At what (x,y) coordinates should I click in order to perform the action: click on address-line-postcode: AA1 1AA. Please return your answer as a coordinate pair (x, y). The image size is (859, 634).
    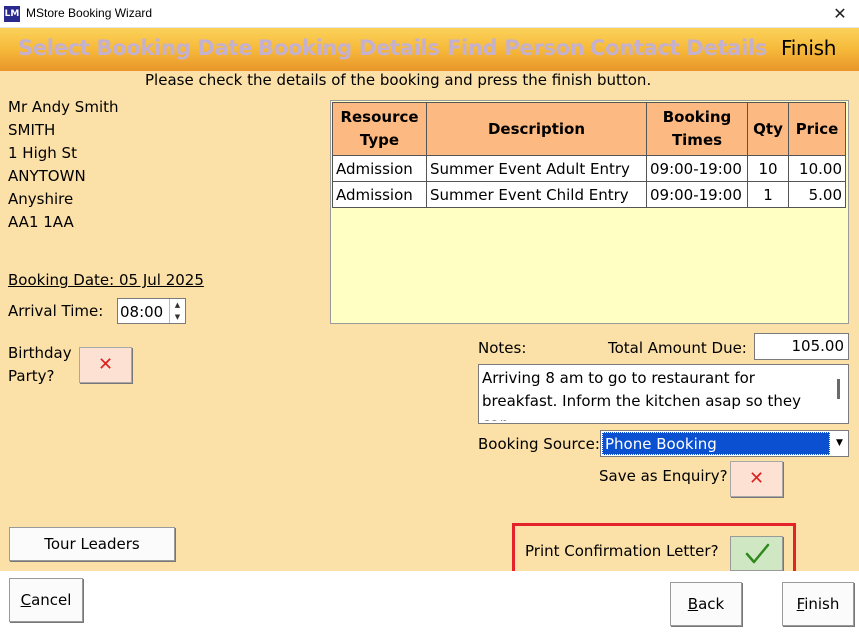
    Looking at the image, I should click on (41, 222).